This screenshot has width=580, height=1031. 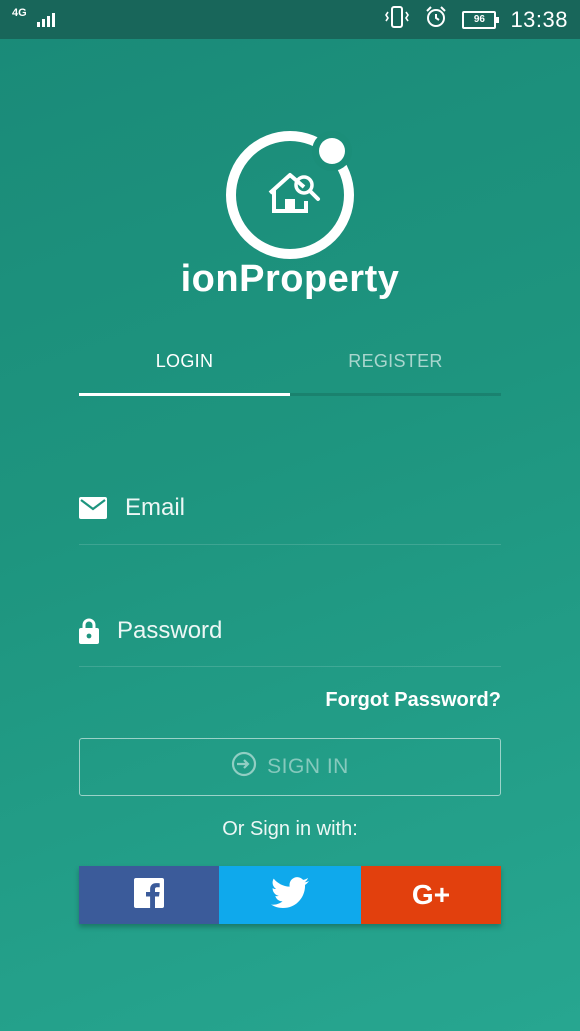 What do you see at coordinates (539, 19) in the screenshot?
I see `clock: 13:38` at bounding box center [539, 19].